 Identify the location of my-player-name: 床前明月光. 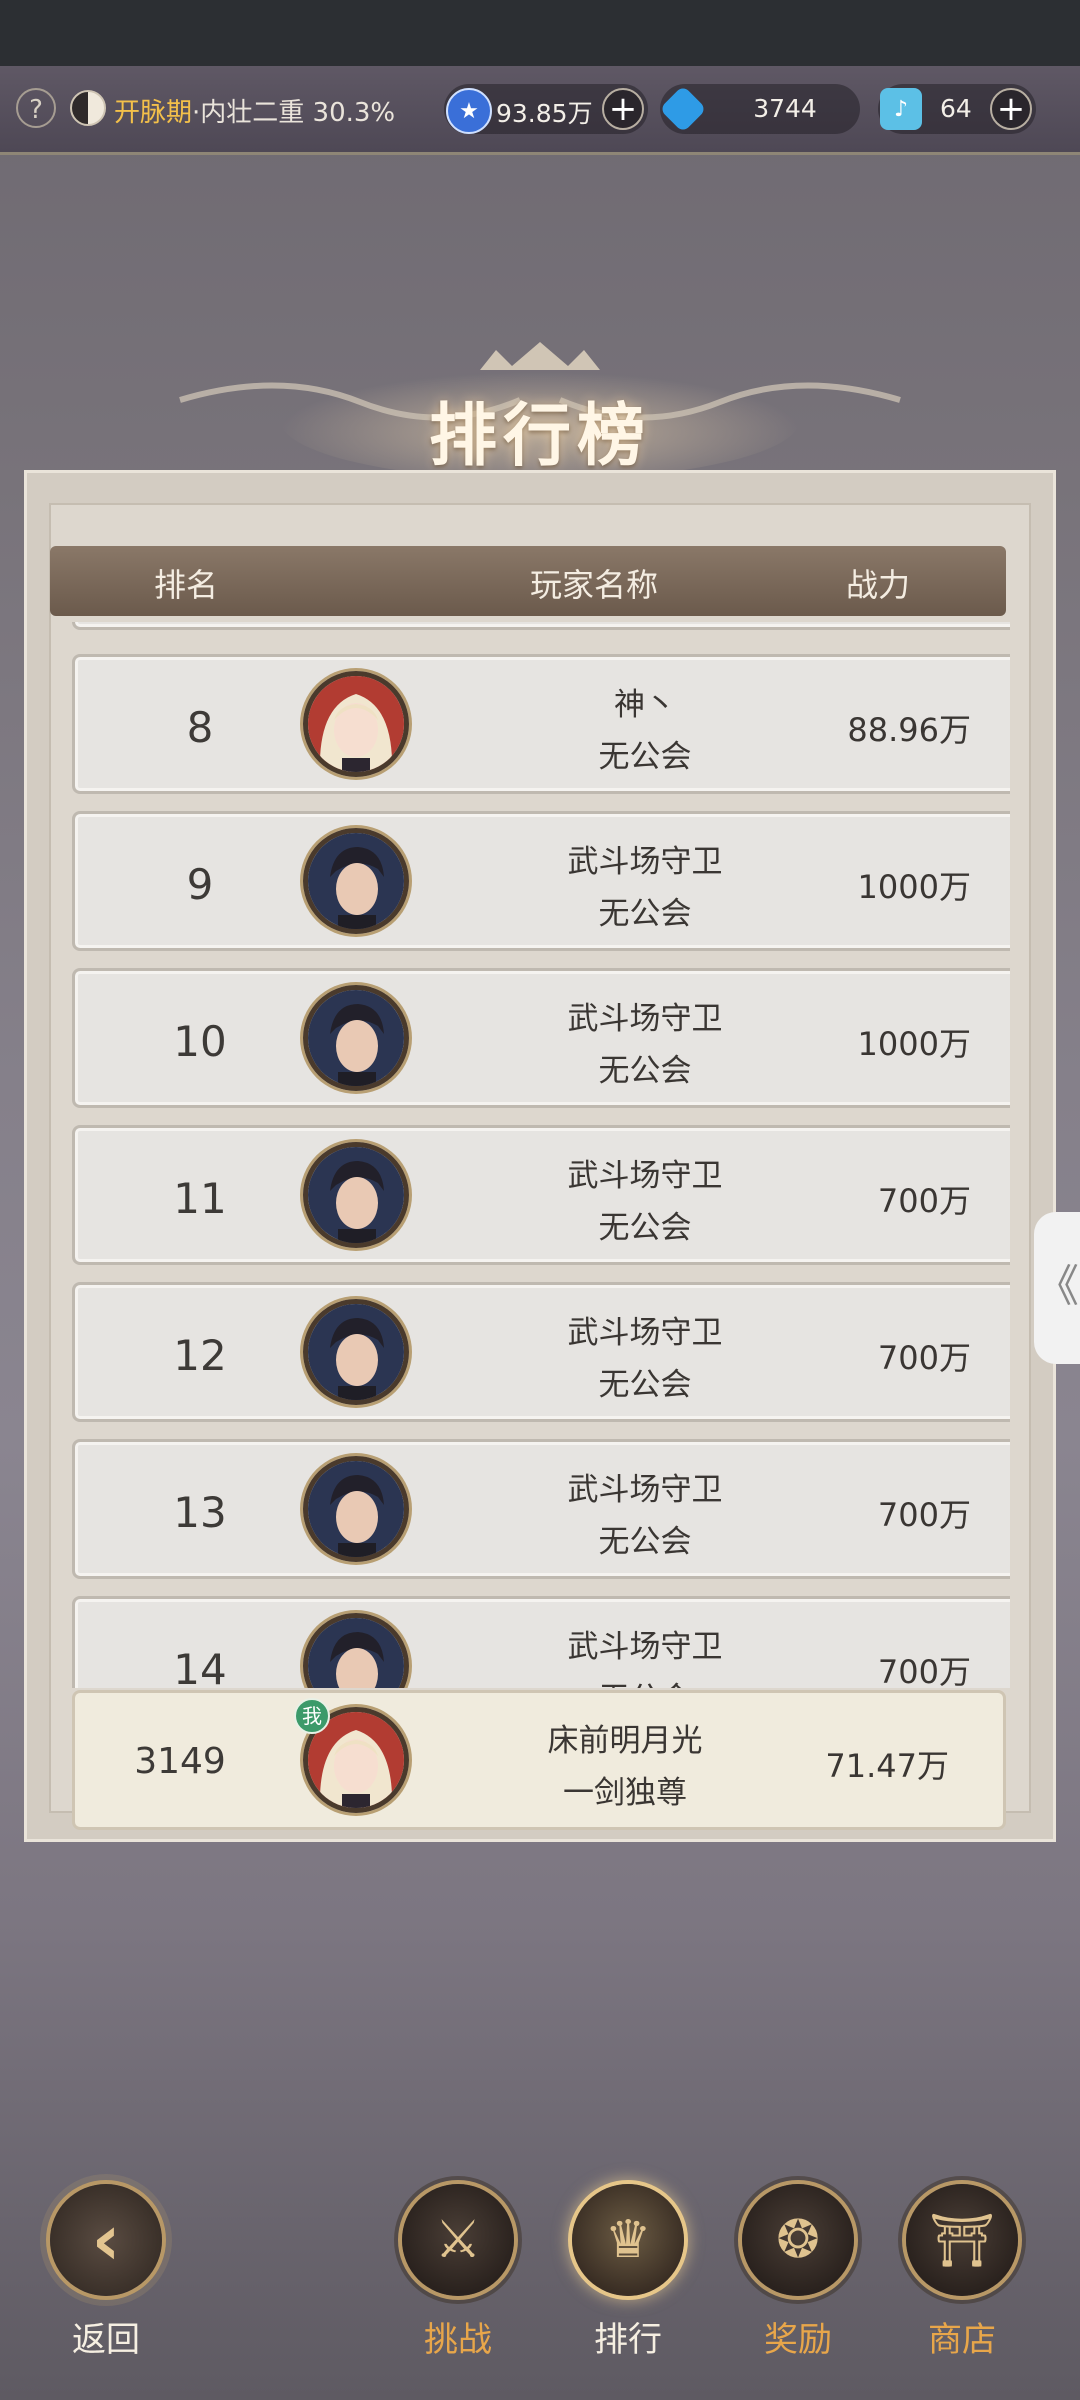
(625, 1741).